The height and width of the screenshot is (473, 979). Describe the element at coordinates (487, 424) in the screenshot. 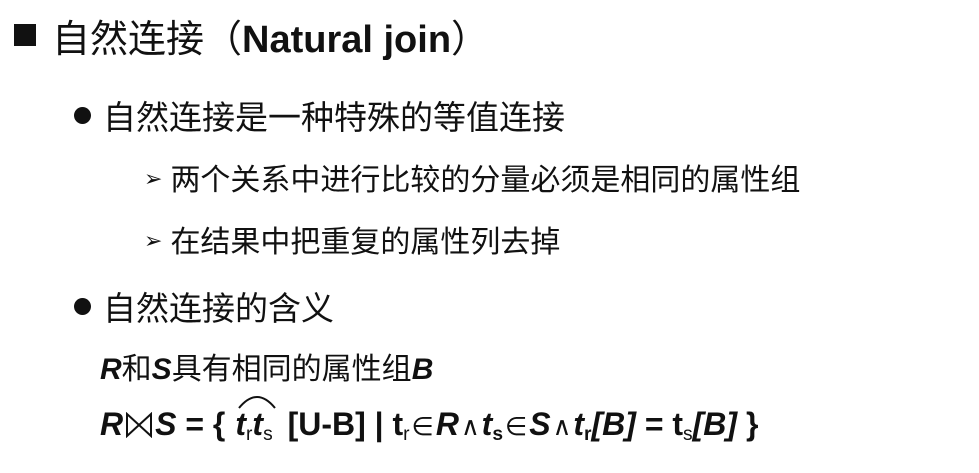

I see `t-s-2: t` at that location.